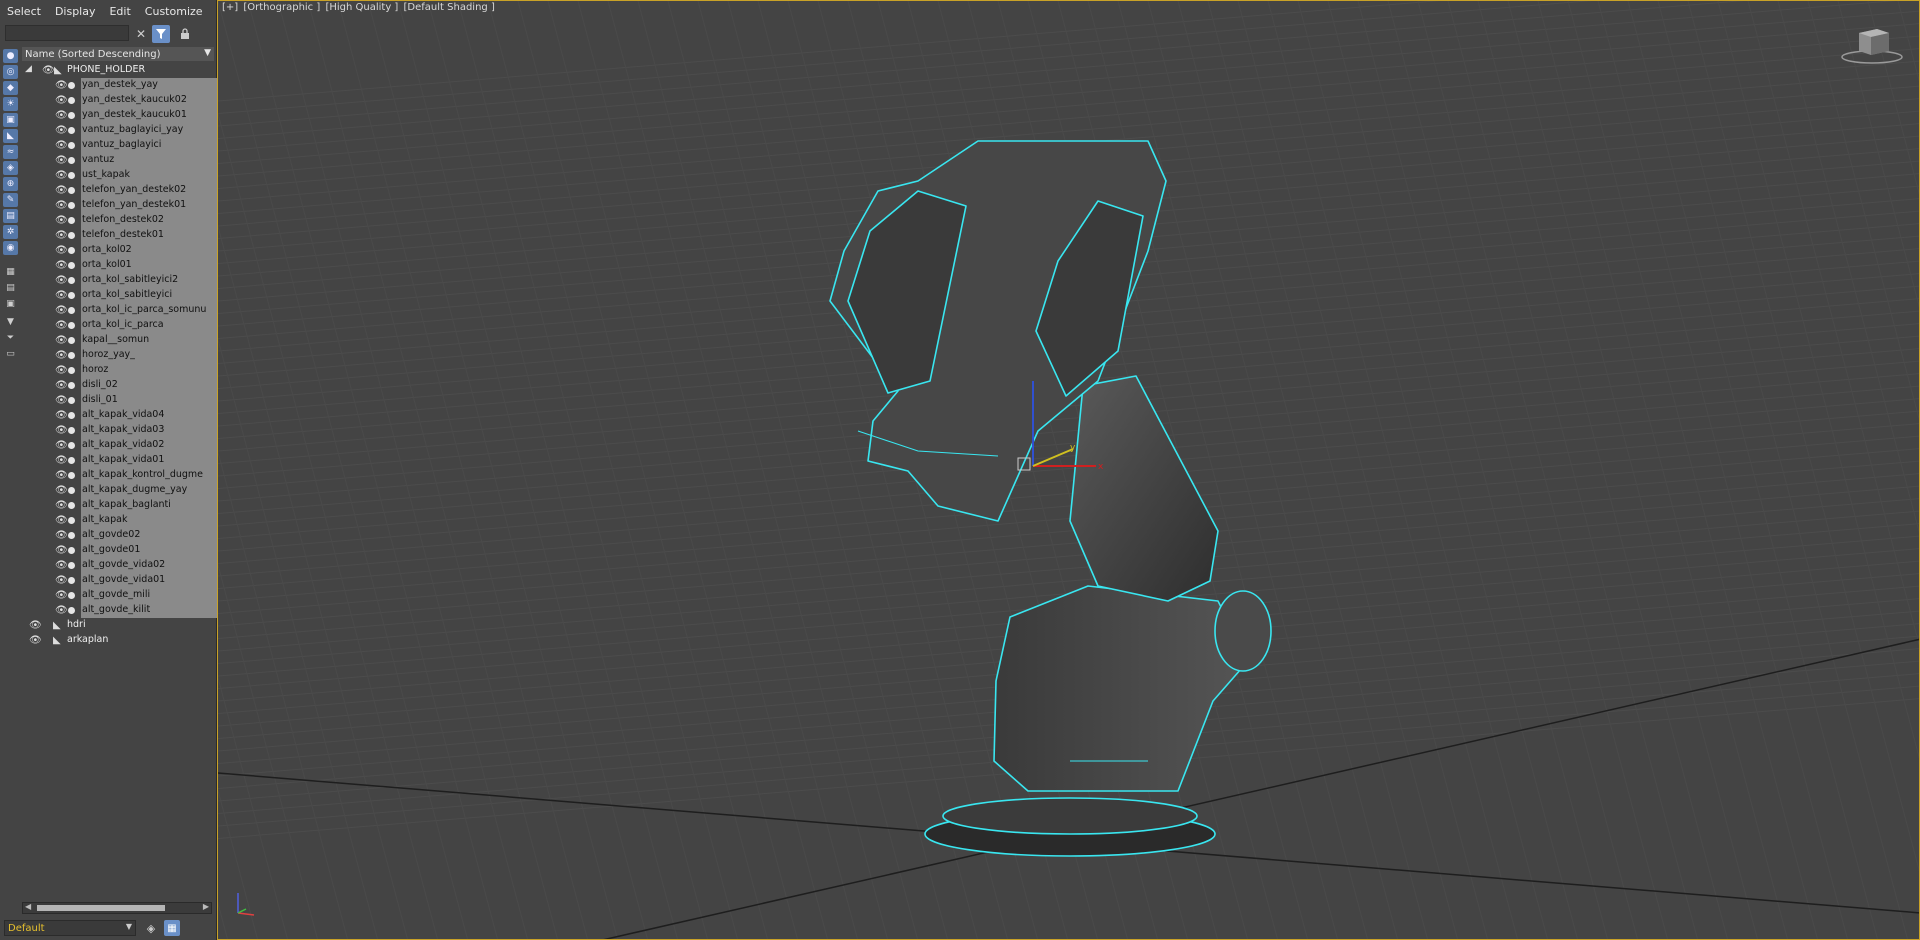 This screenshot has width=1920, height=940. Describe the element at coordinates (10, 288) in the screenshot. I see `page-icon: ▤` at that location.